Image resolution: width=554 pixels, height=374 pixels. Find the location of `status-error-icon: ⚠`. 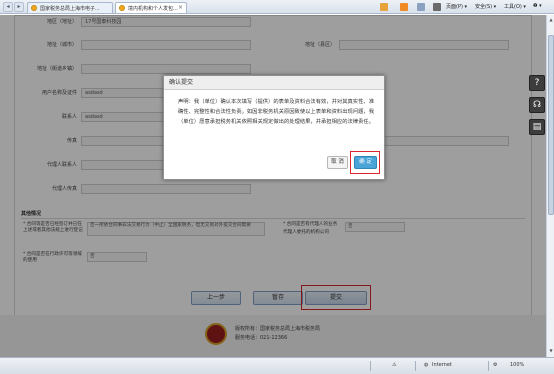

status-error-icon: ⚠ is located at coordinates (394, 365).